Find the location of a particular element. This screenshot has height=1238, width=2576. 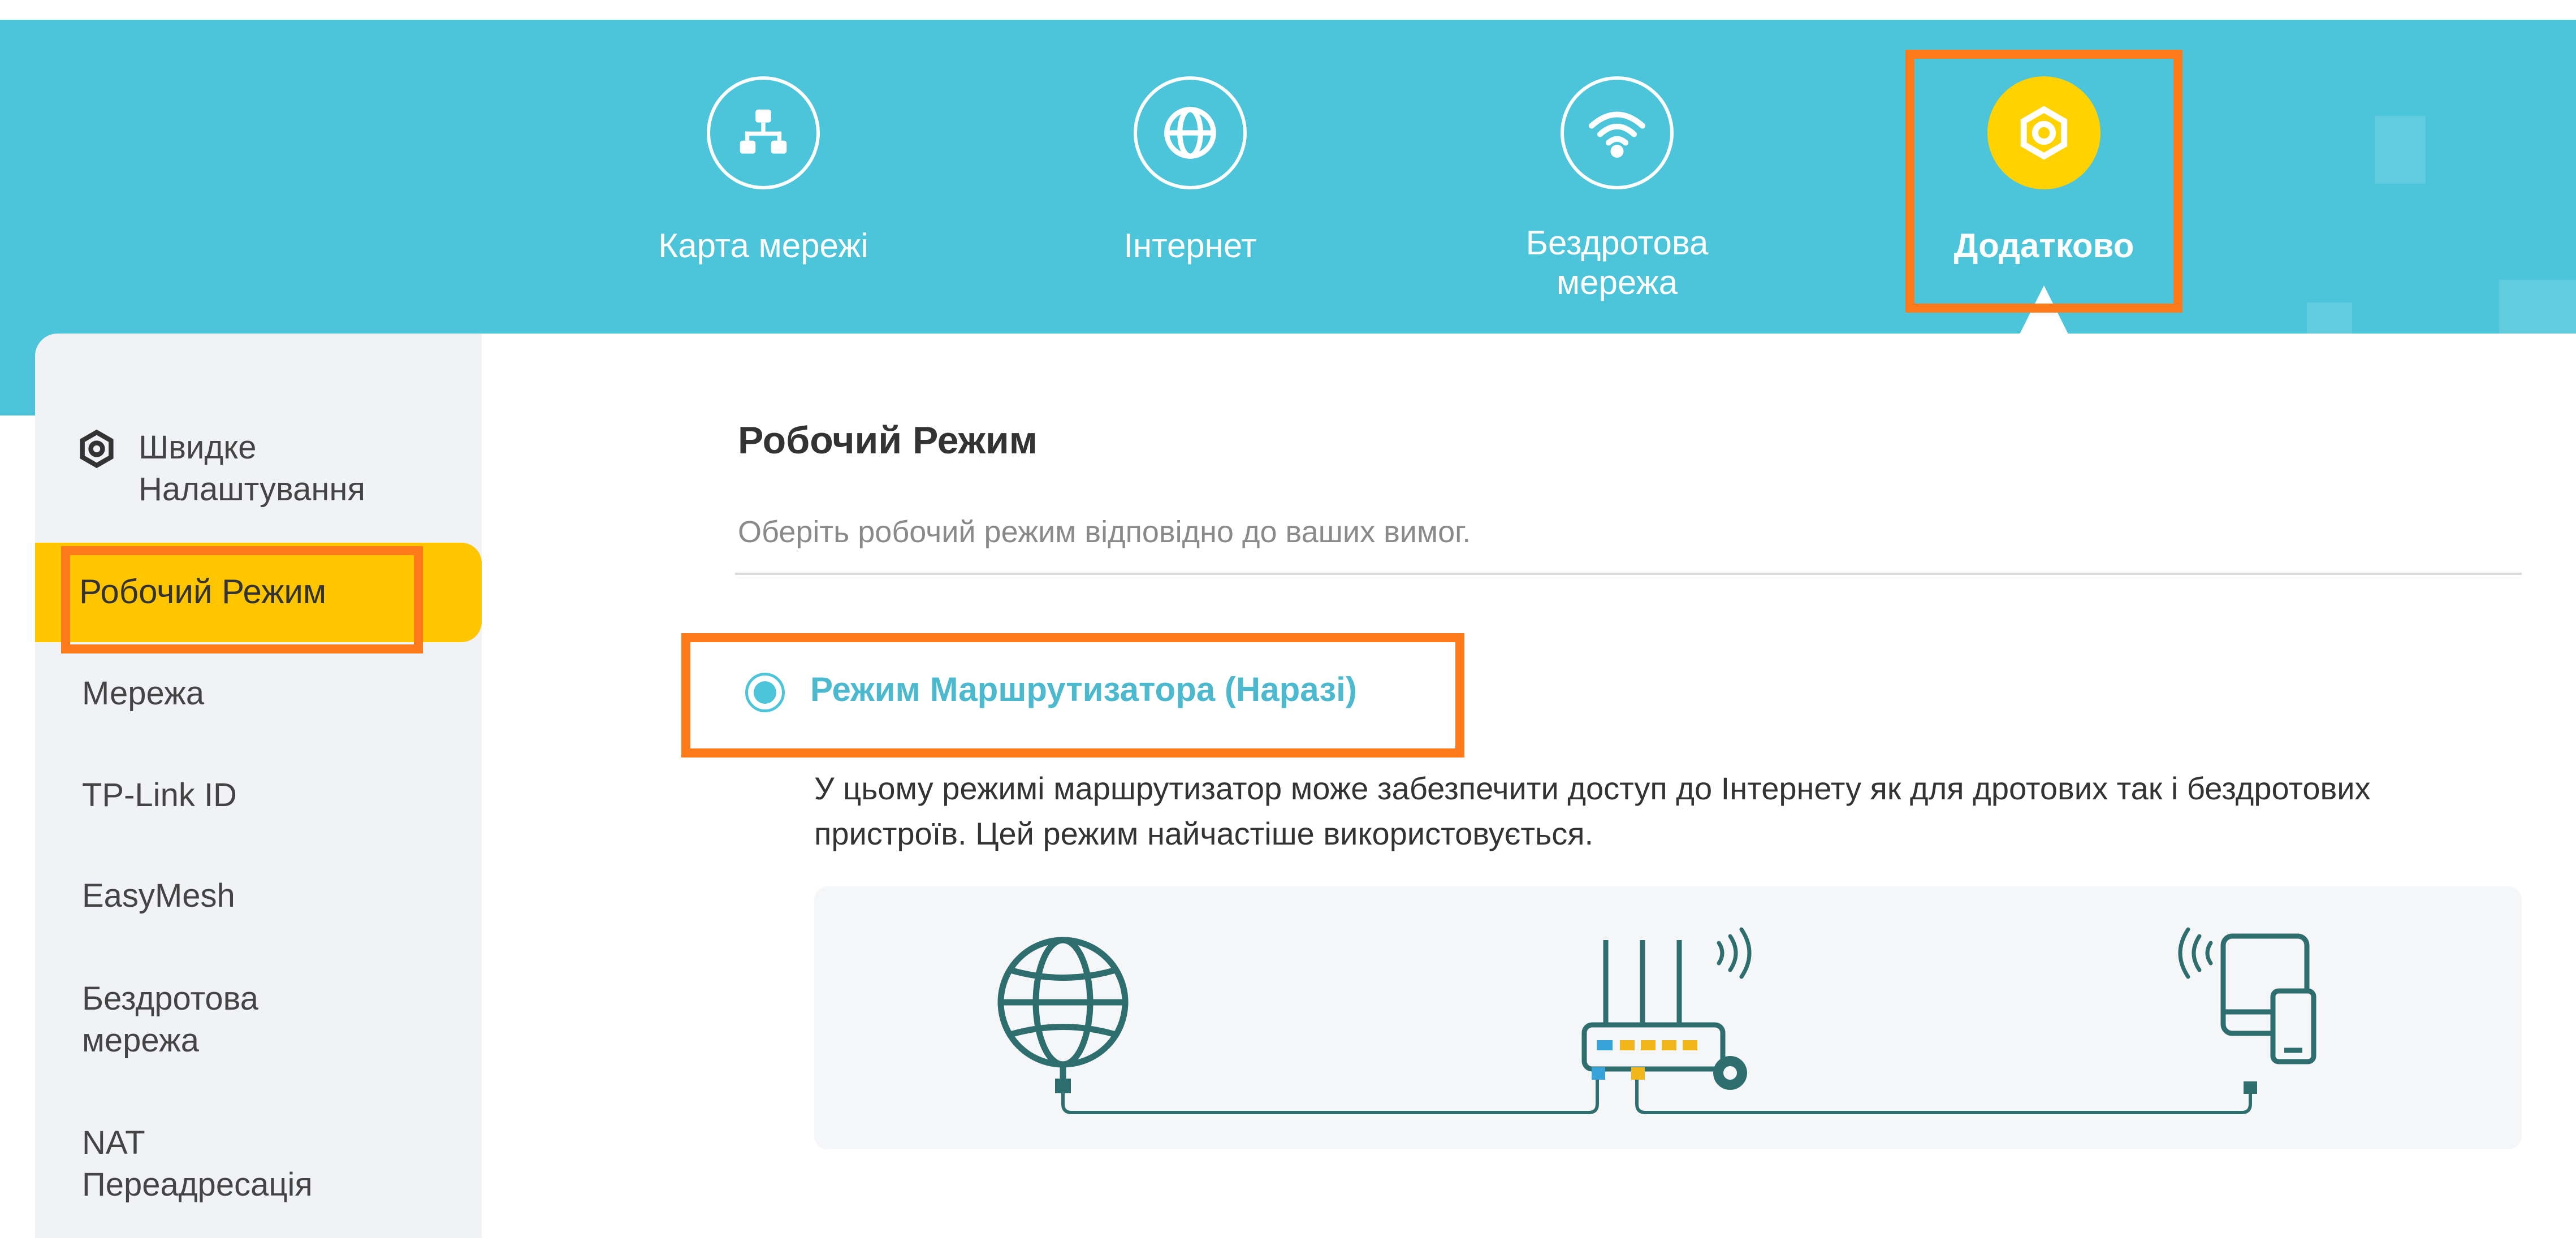

sidebar-item-nat-forwarding: NAT Переадресація is located at coordinates (229, 1164).